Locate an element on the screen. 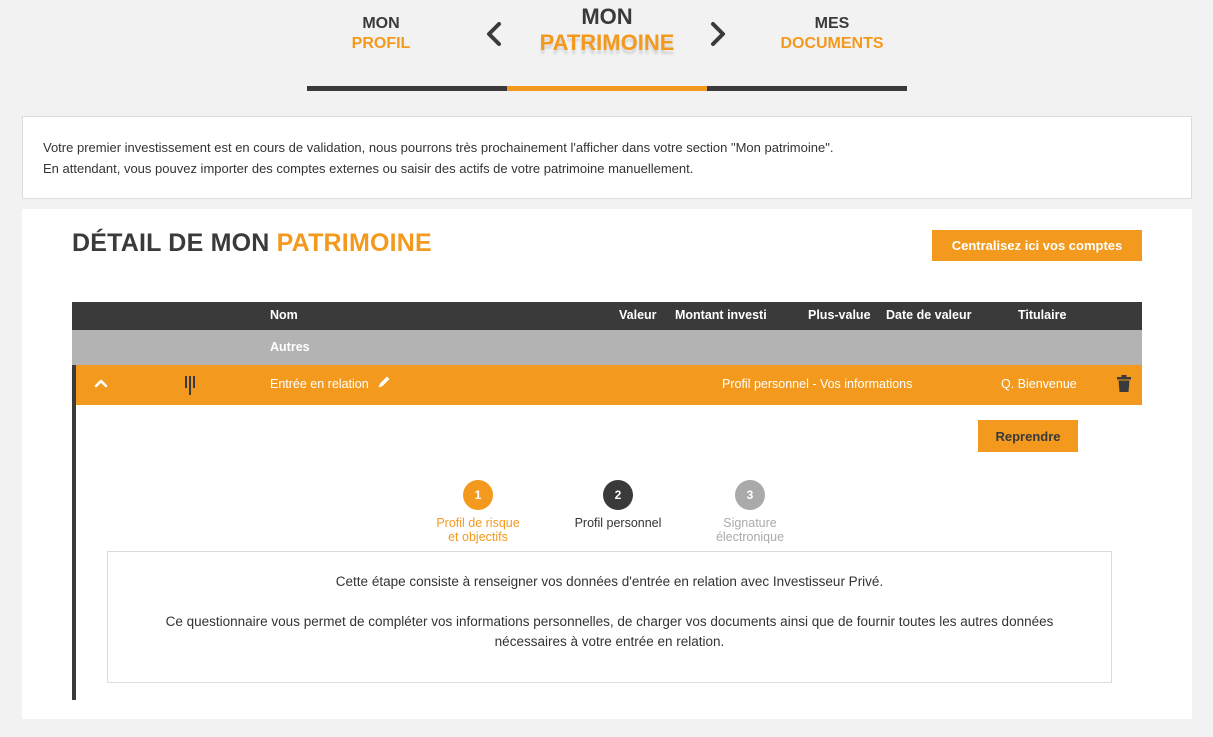  title-accent: PATRIMOINE is located at coordinates (354, 243).